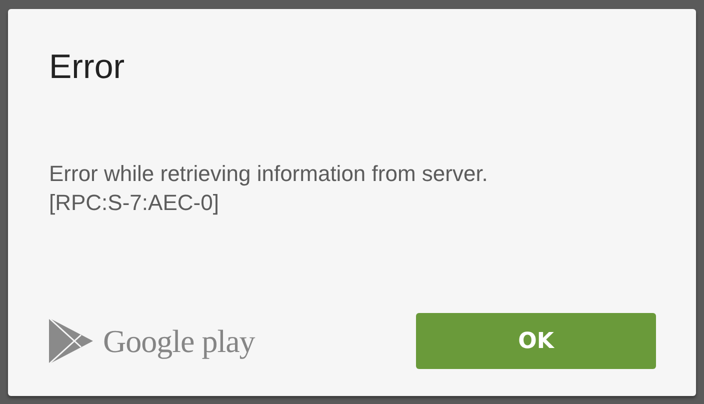 Image resolution: width=704 pixels, height=404 pixels. I want to click on brand-name: Google play, so click(179, 341).